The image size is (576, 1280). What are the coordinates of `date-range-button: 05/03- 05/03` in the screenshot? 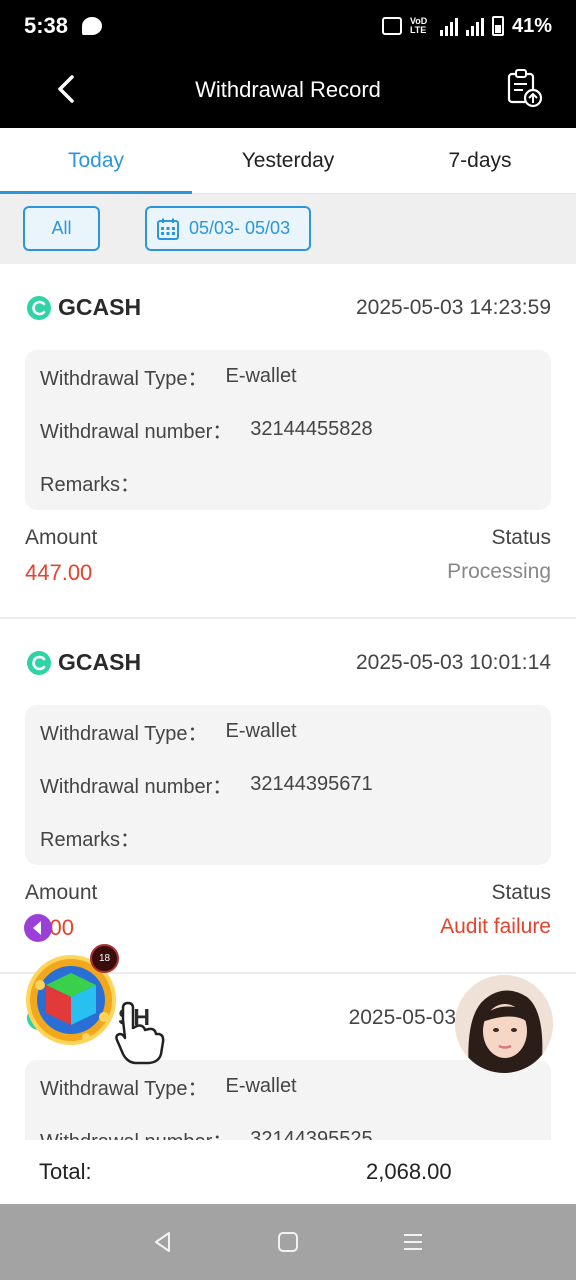 It's located at (228, 228).